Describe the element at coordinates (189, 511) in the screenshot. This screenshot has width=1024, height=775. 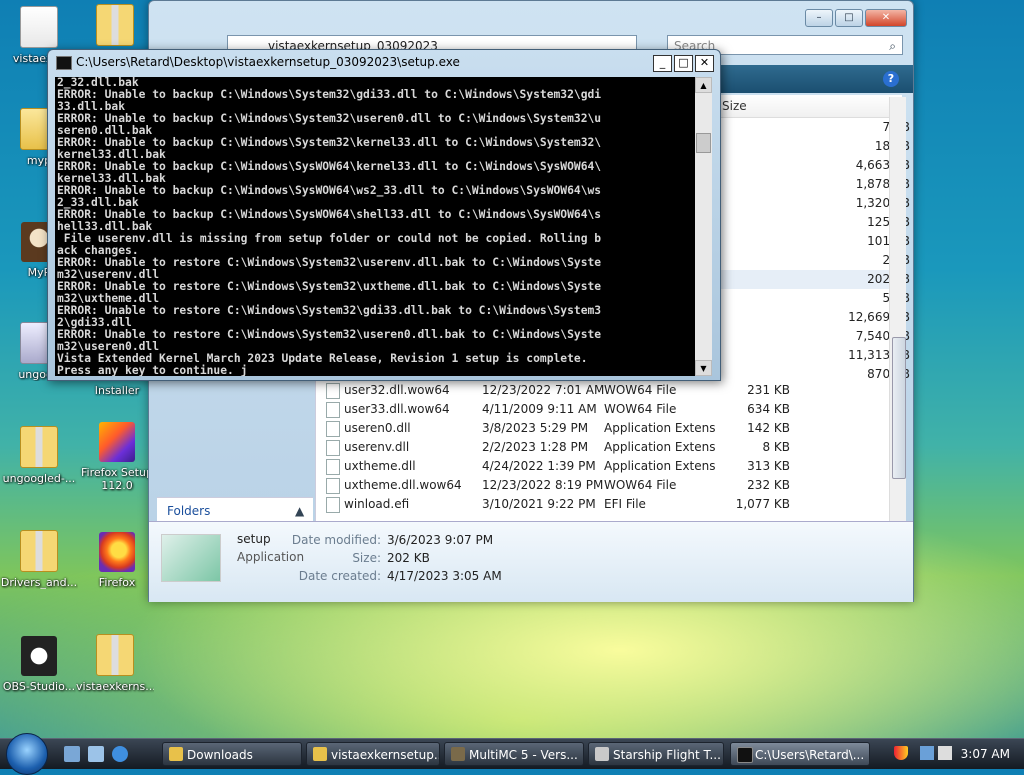
I see `folders-label: Folders` at that location.